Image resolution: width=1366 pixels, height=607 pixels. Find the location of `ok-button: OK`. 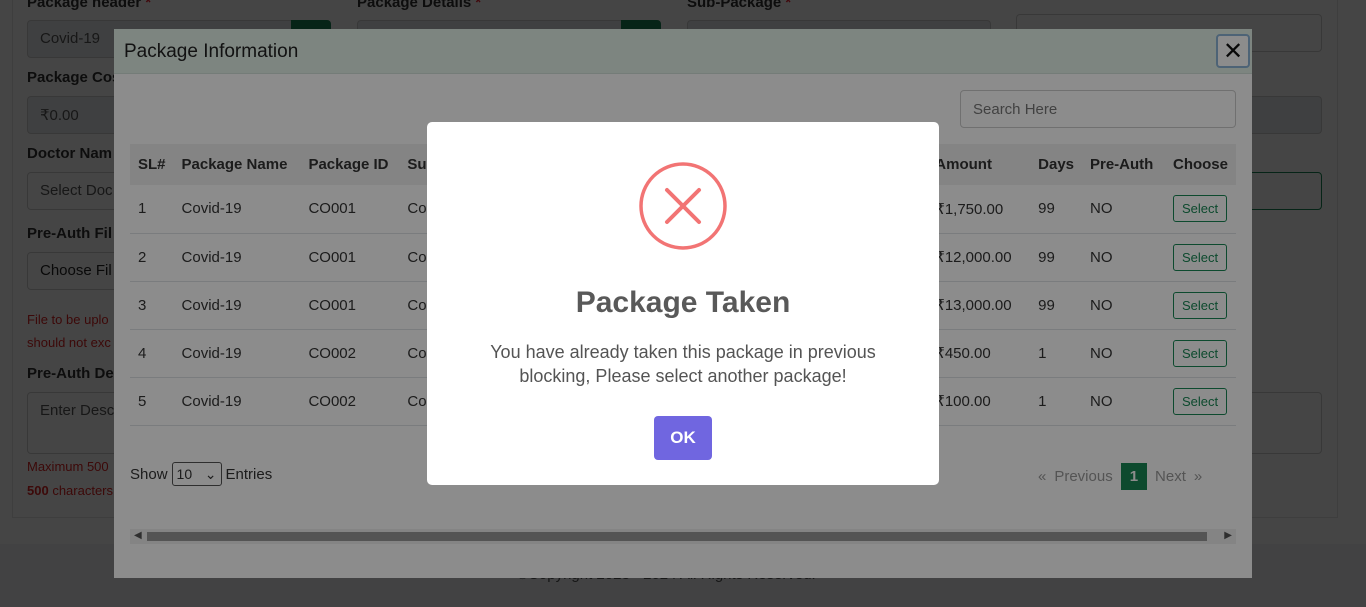

ok-button: OK is located at coordinates (683, 438).